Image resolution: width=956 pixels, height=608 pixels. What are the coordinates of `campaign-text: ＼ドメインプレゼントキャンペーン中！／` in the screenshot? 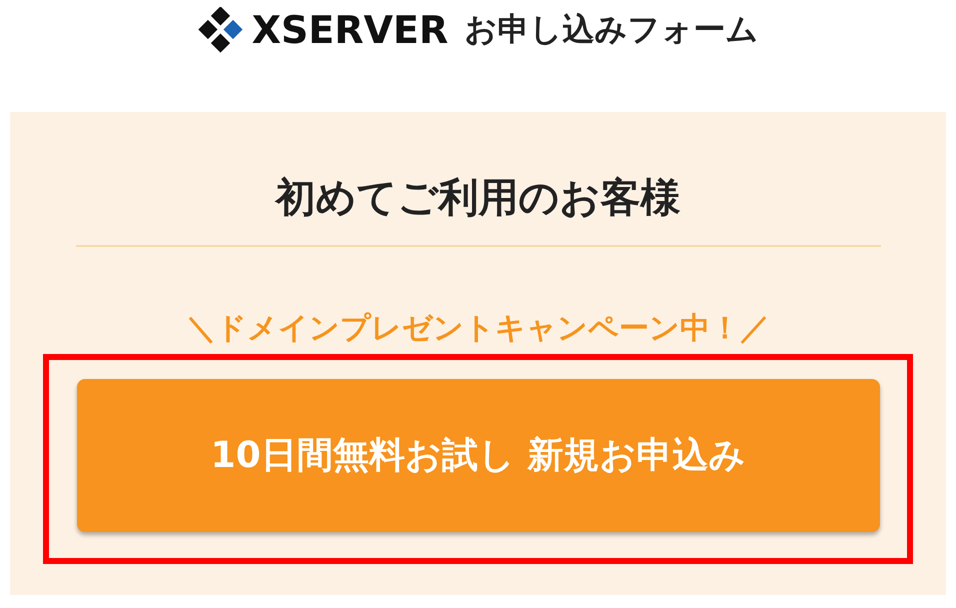 It's located at (478, 329).